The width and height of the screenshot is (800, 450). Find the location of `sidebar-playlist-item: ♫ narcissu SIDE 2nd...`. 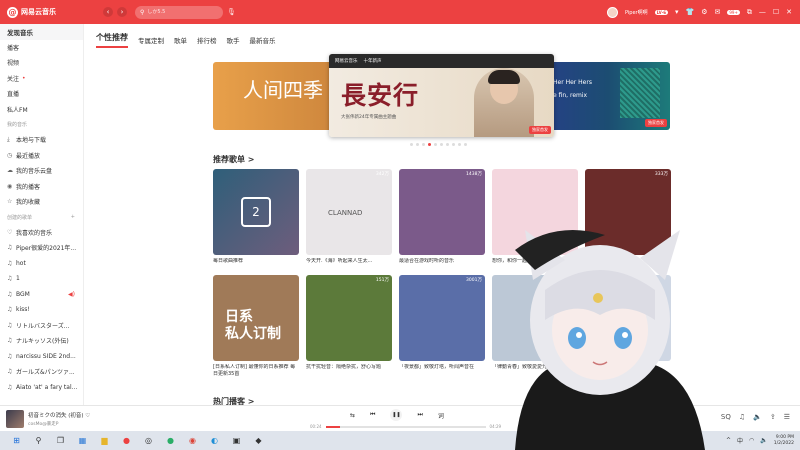

sidebar-playlist-item: ♫ narcissu SIDE 2nd... is located at coordinates (41, 357).